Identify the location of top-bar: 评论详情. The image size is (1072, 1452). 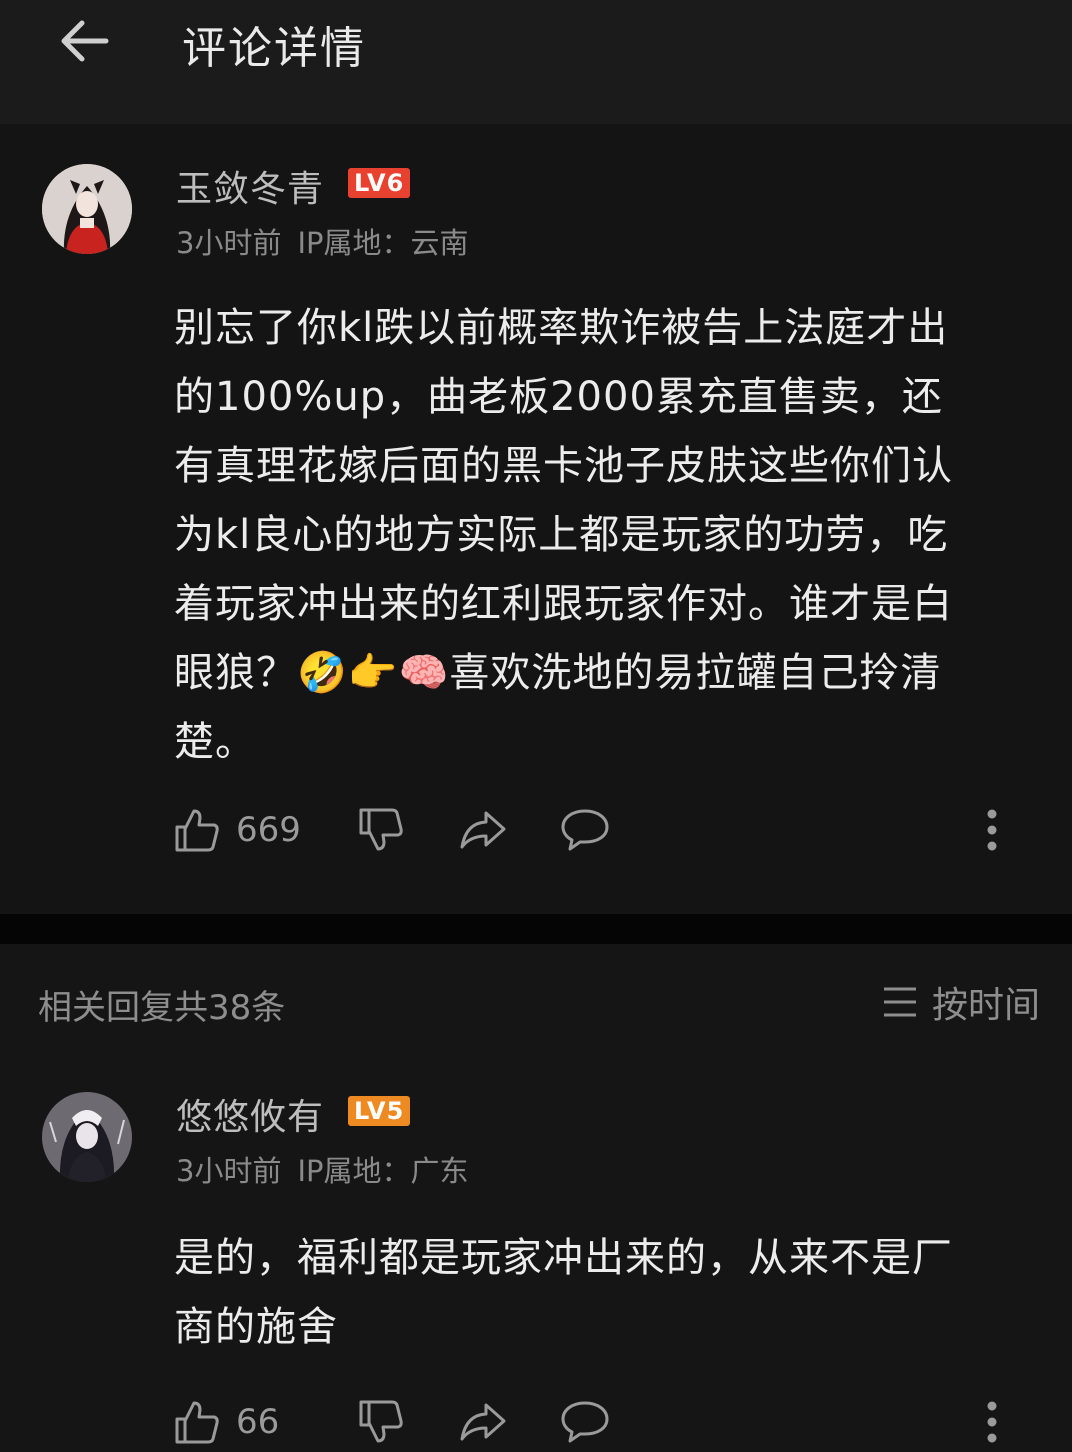
(536, 62).